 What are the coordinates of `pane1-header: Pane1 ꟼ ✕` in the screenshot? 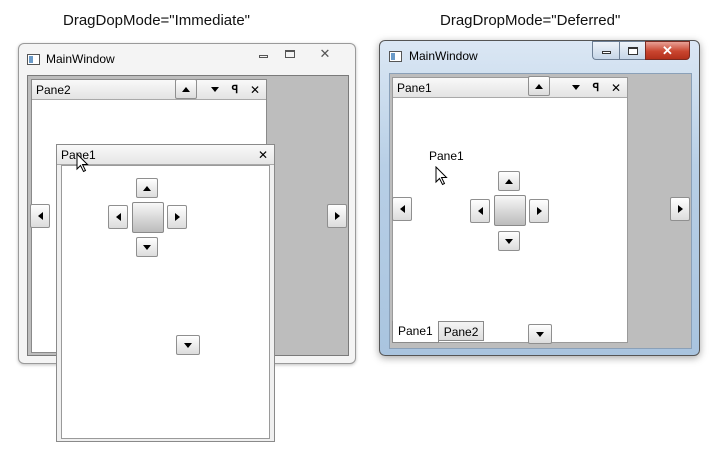 It's located at (510, 88).